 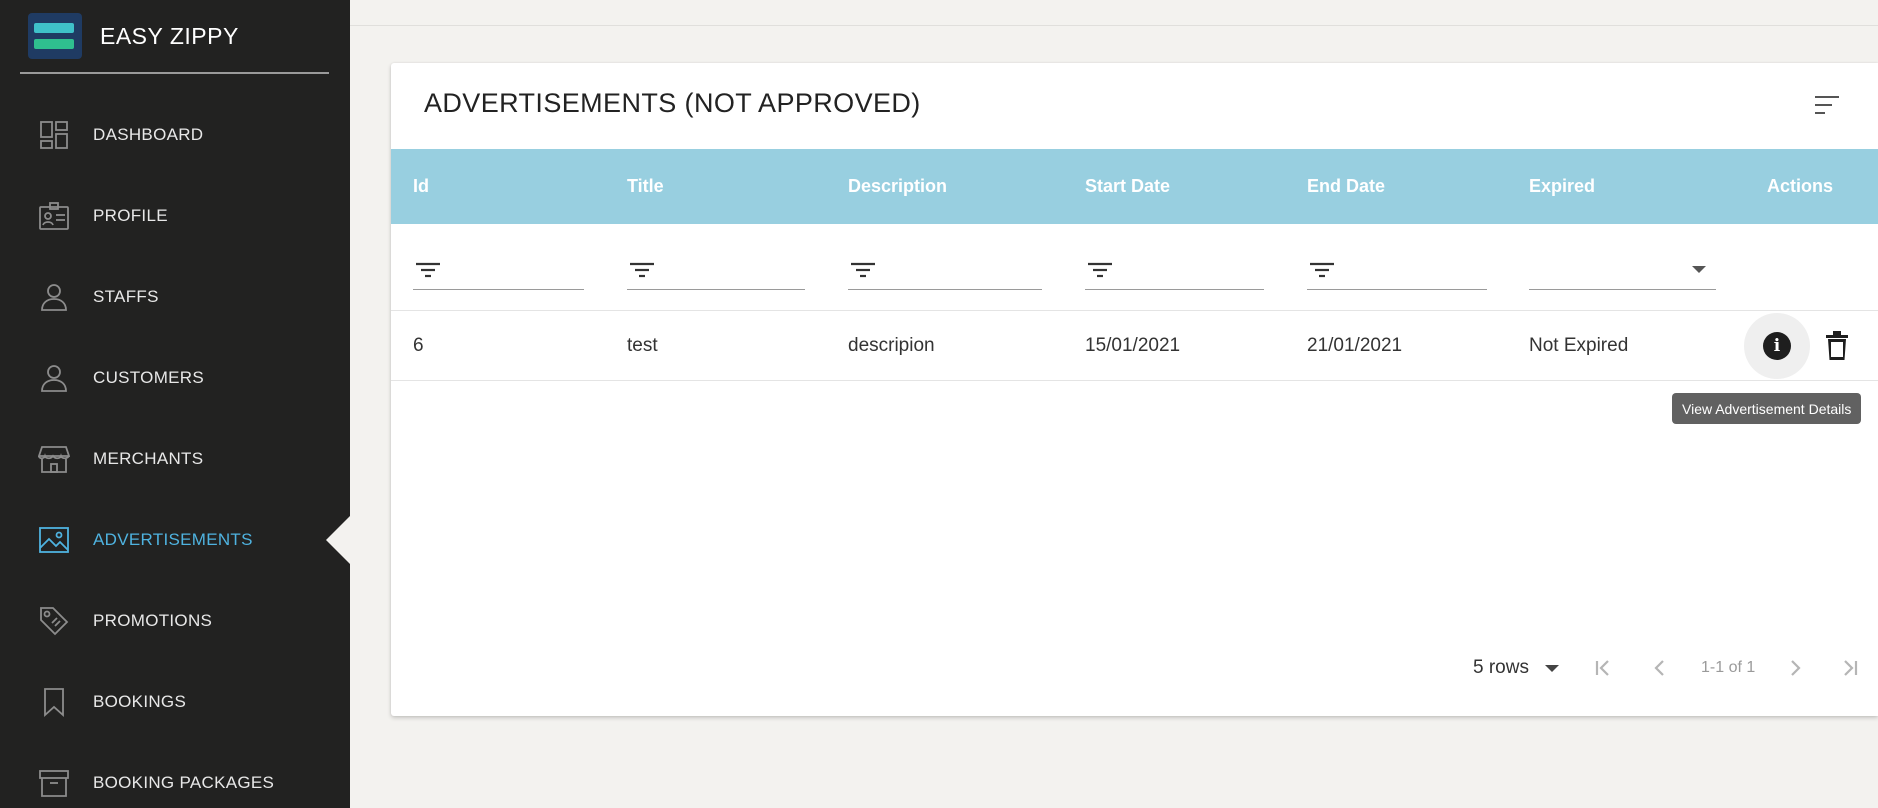 I want to click on first-page-icon, so click(x=1602, y=668).